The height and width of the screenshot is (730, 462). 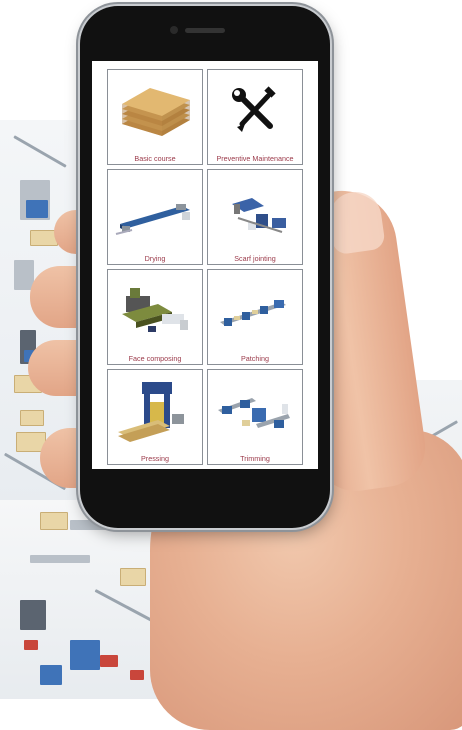 What do you see at coordinates (151, 412) in the screenshot?
I see `press-machine-icon` at bounding box center [151, 412].